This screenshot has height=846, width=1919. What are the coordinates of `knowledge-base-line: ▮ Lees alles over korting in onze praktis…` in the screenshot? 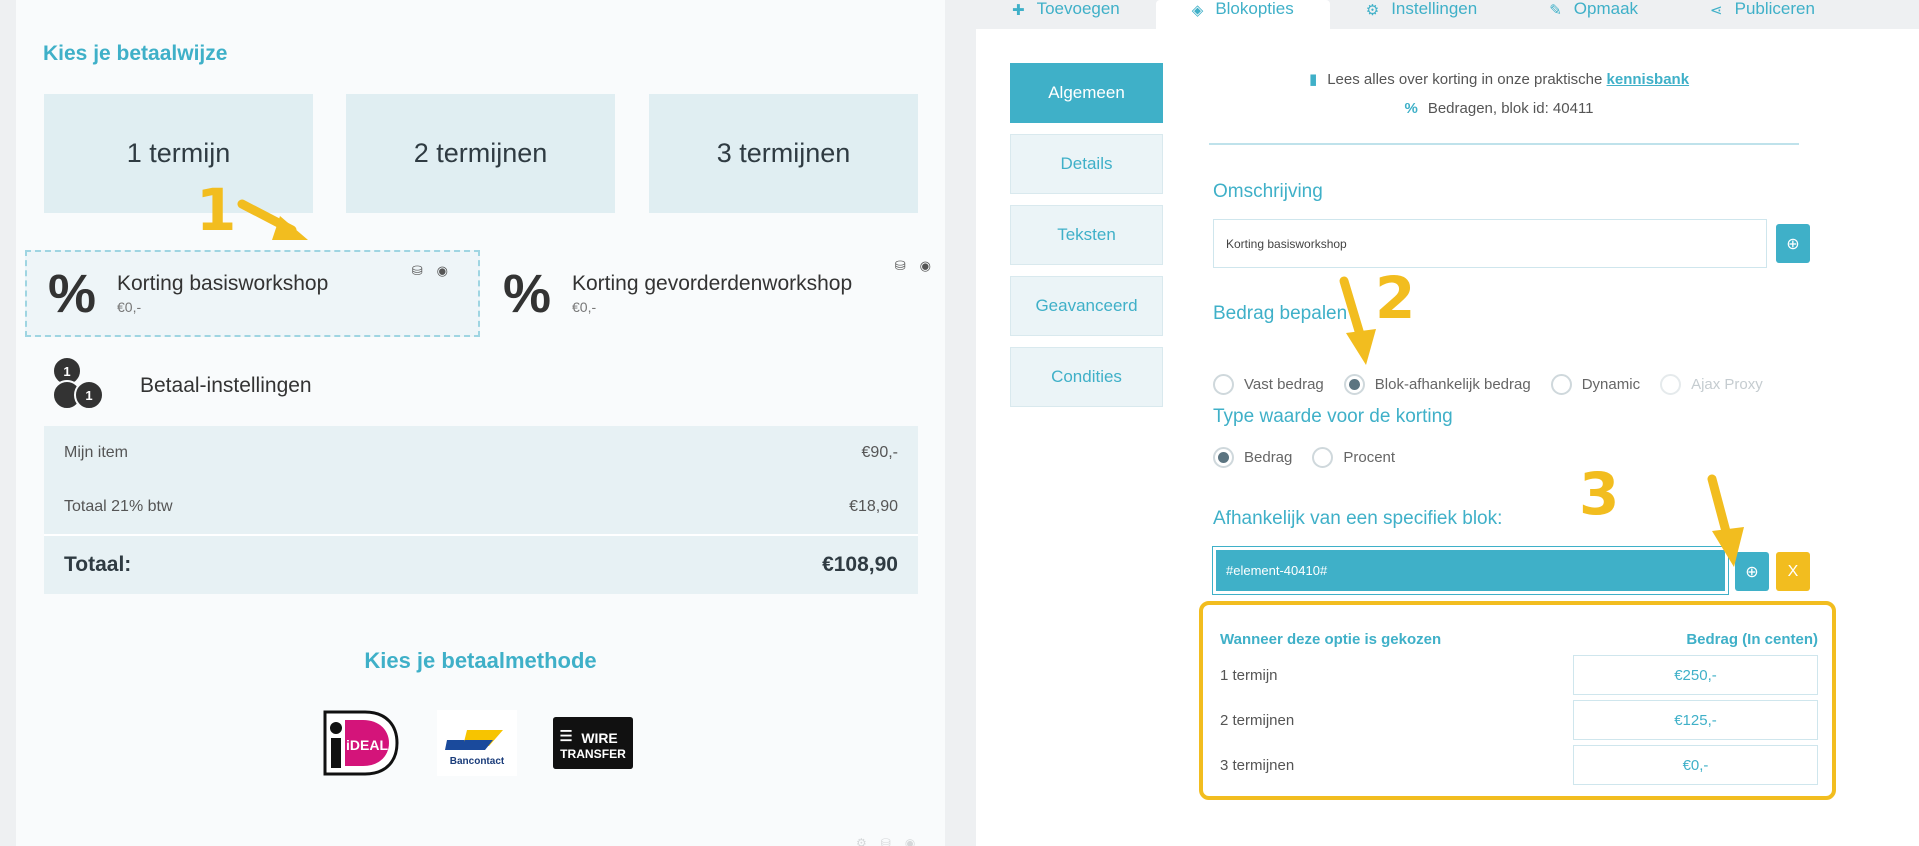 It's located at (1499, 79).